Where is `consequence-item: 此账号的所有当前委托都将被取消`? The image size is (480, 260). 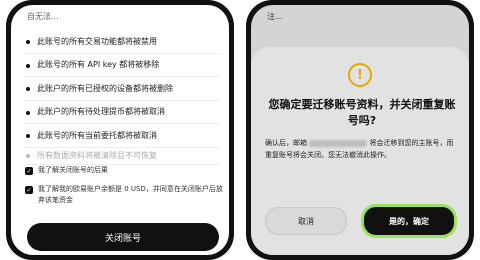
consequence-item: 此账号的所有当前委托都将被取消 is located at coordinates (123, 136).